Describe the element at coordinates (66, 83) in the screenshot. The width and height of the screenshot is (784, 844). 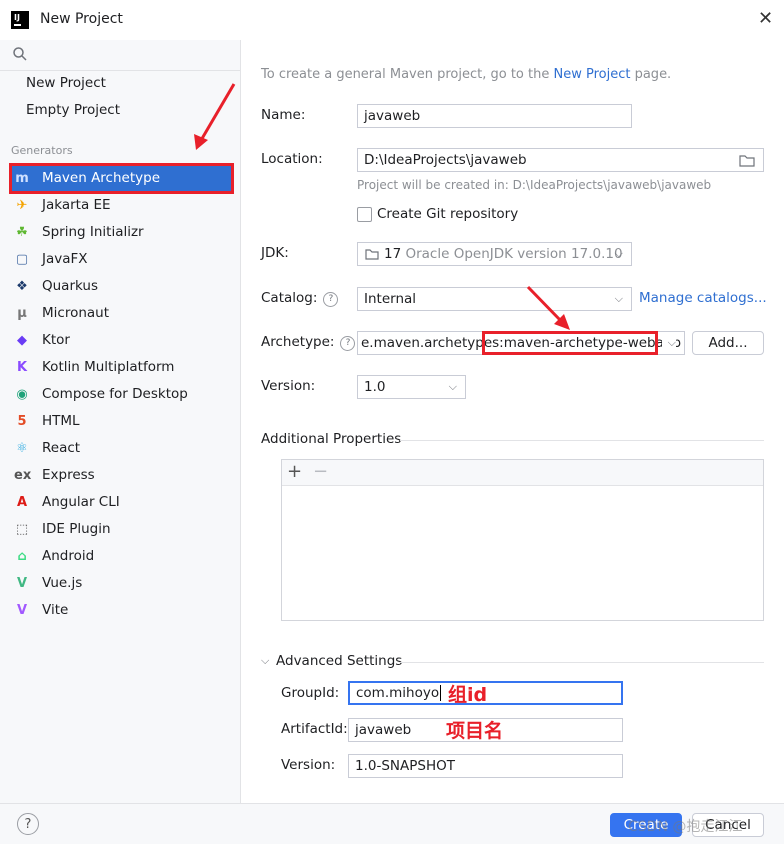
I see `sidebar-item-label: New Project` at that location.